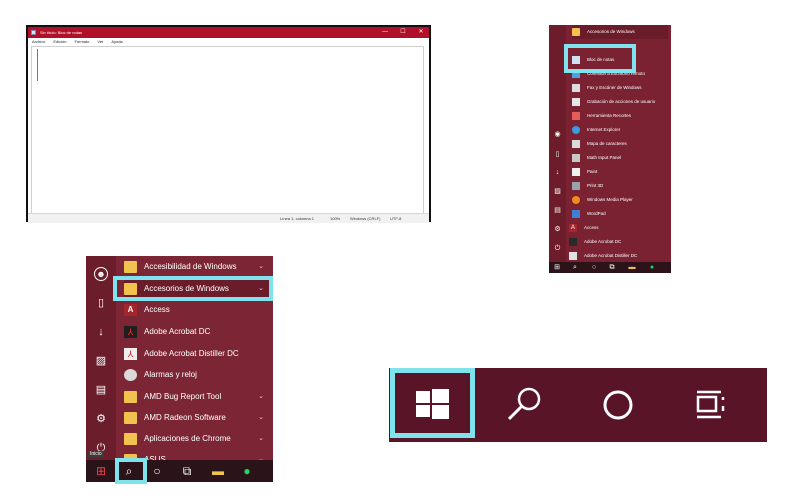 Image resolution: width=800 pixels, height=503 pixels. Describe the element at coordinates (38, 41) in the screenshot. I see `menu-archivo: Archivo` at that location.